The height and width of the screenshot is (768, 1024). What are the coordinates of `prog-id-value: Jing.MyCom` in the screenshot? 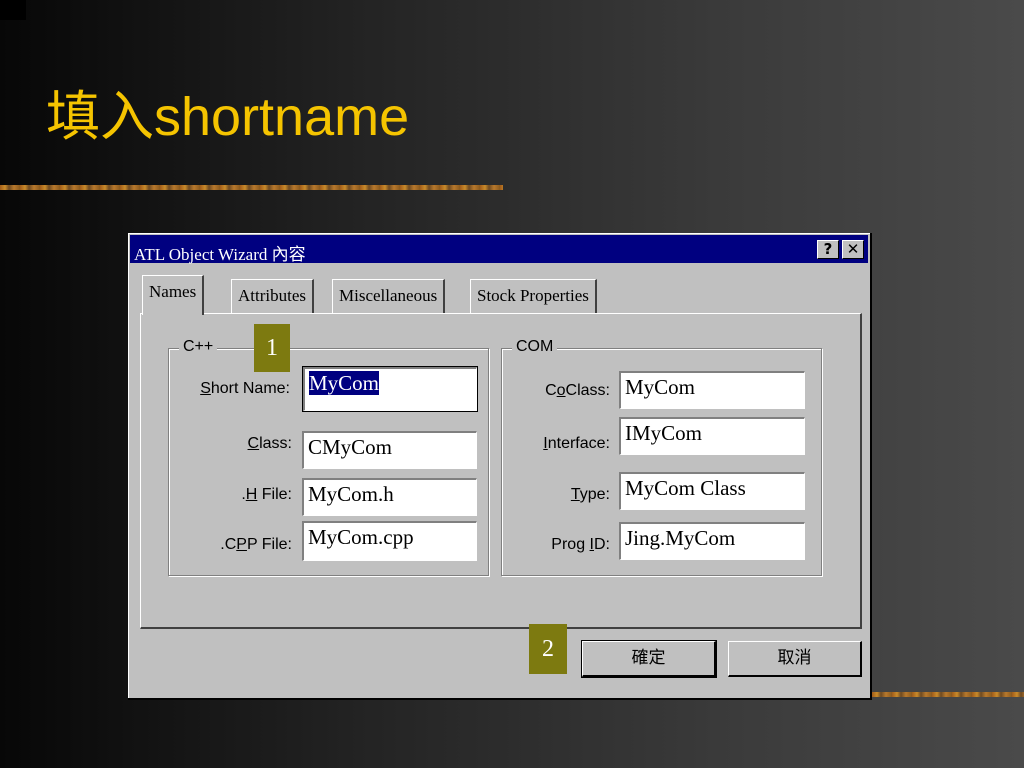 It's located at (680, 538).